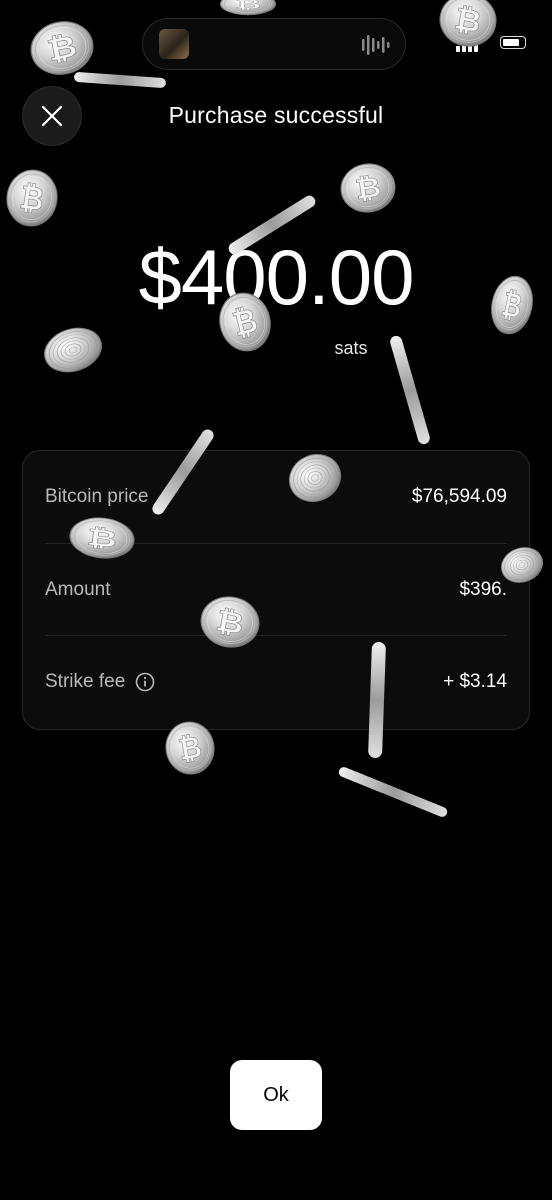  I want to click on detail-label: Strike fee, so click(85, 681).